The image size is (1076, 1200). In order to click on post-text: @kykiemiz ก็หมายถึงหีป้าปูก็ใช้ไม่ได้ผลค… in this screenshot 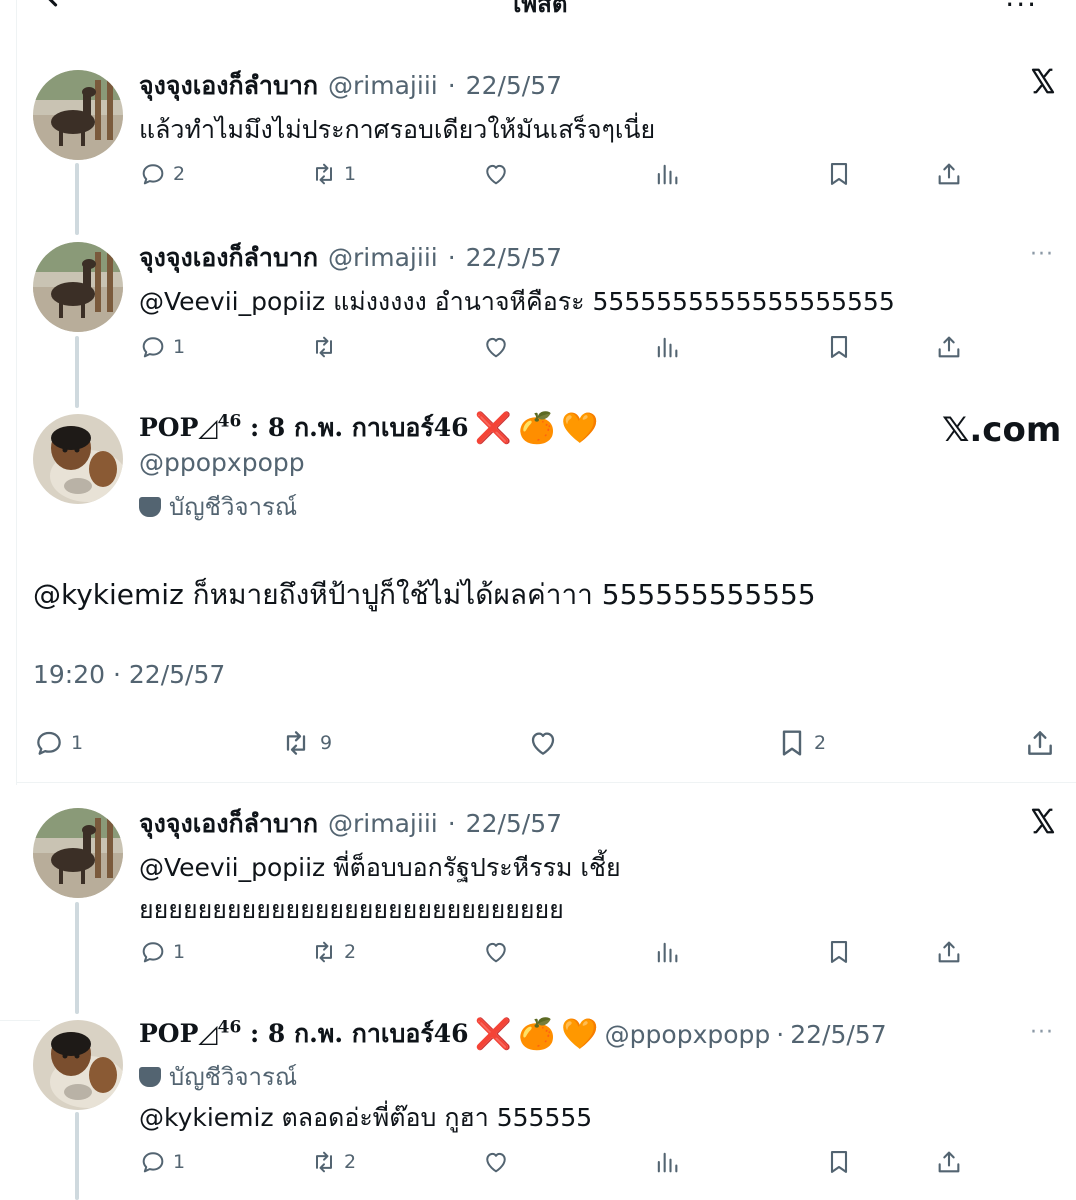, I will do `click(424, 594)`.